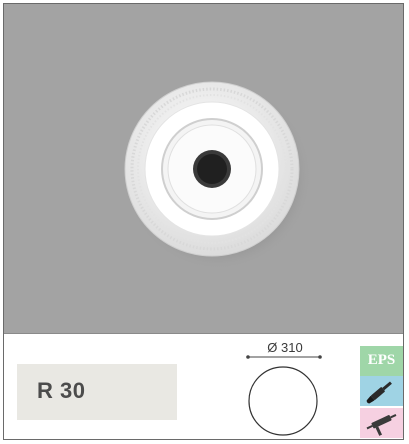  I want to click on paintable-badge, so click(381, 391).